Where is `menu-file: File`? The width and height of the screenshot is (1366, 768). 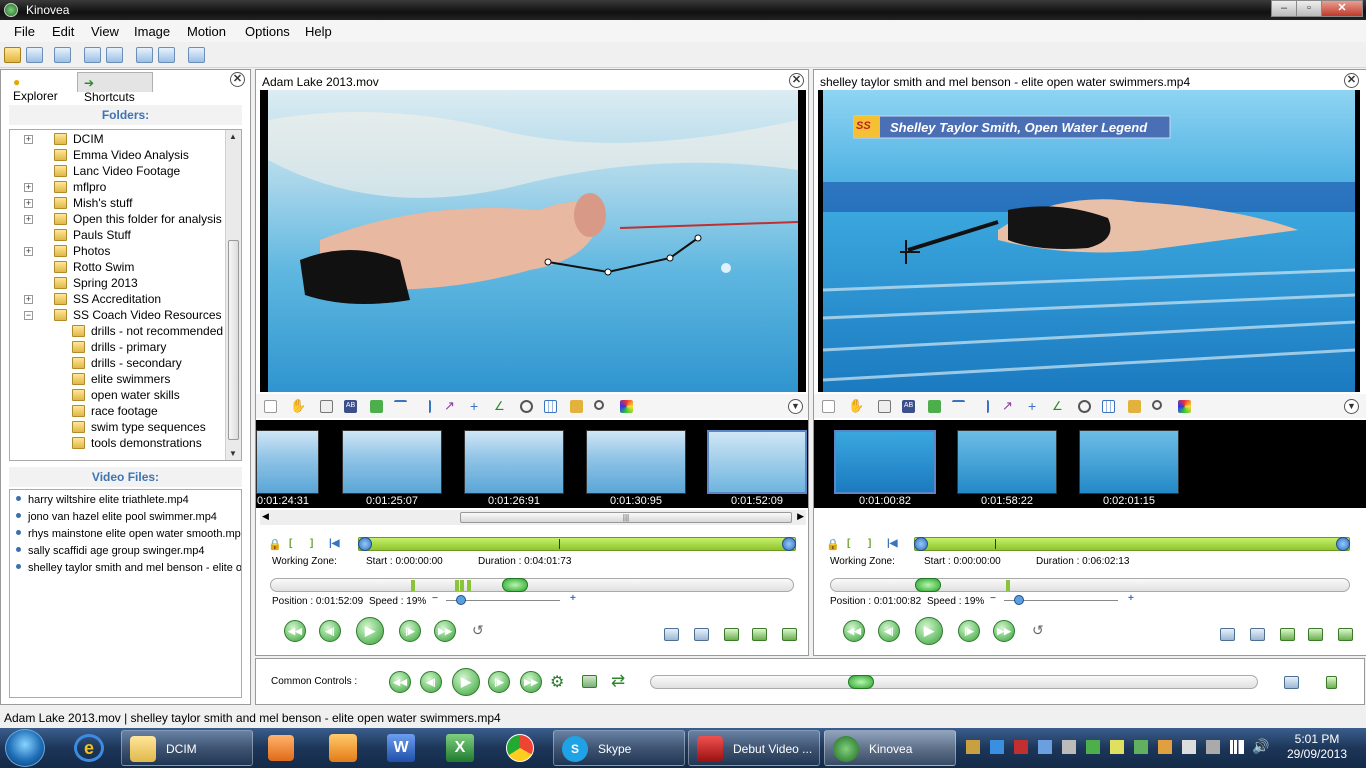
menu-file: File is located at coordinates (24, 31).